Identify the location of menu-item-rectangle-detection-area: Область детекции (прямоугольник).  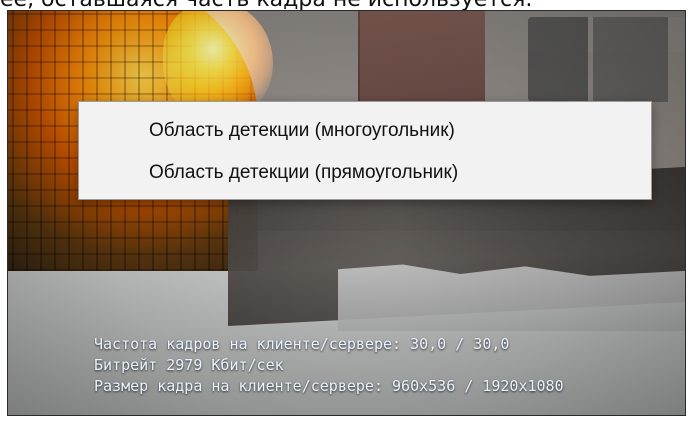
(365, 173).